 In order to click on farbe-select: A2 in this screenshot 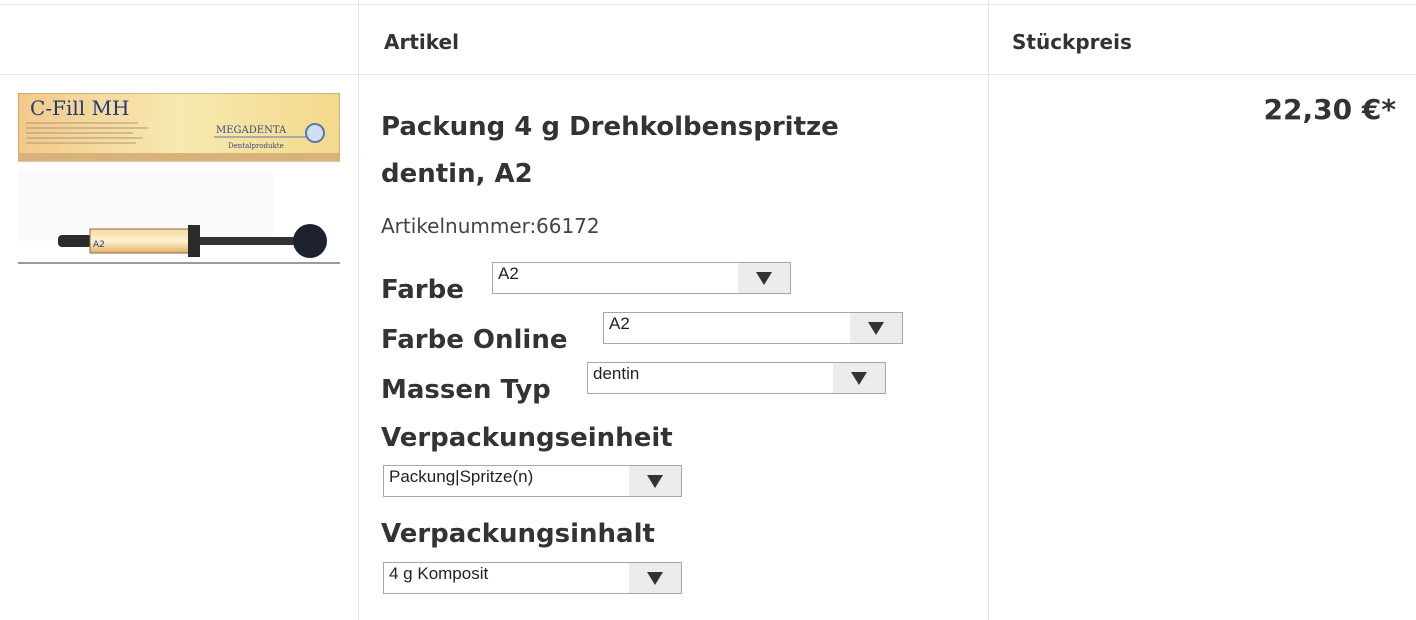, I will do `click(641, 278)`.